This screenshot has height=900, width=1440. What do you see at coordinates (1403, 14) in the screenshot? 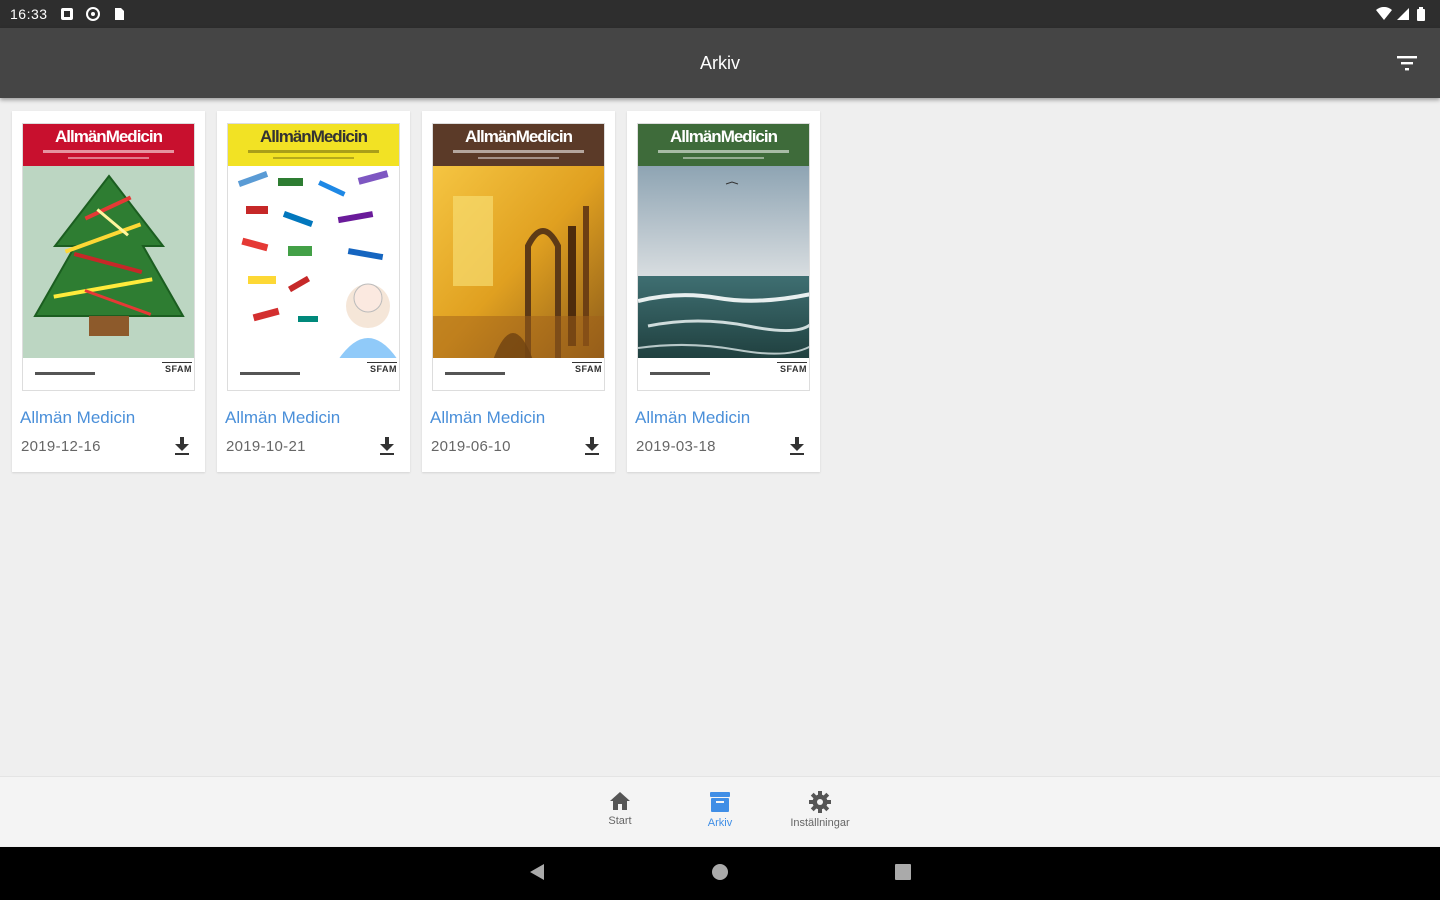
I see `signal-icon` at bounding box center [1403, 14].